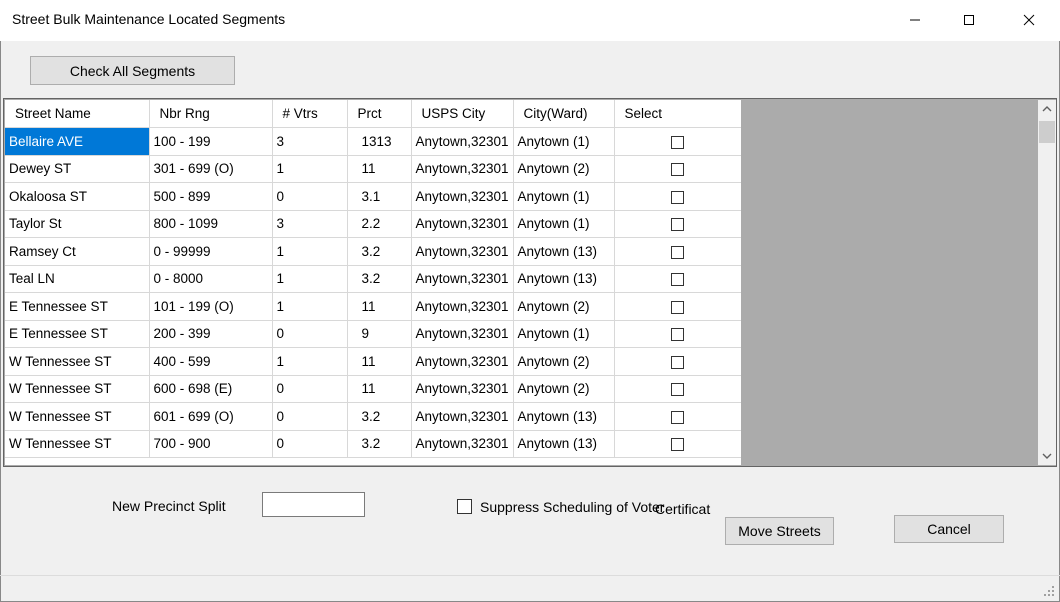 This screenshot has width=1060, height=602. I want to click on vertical-scrollbar, so click(1047, 282).